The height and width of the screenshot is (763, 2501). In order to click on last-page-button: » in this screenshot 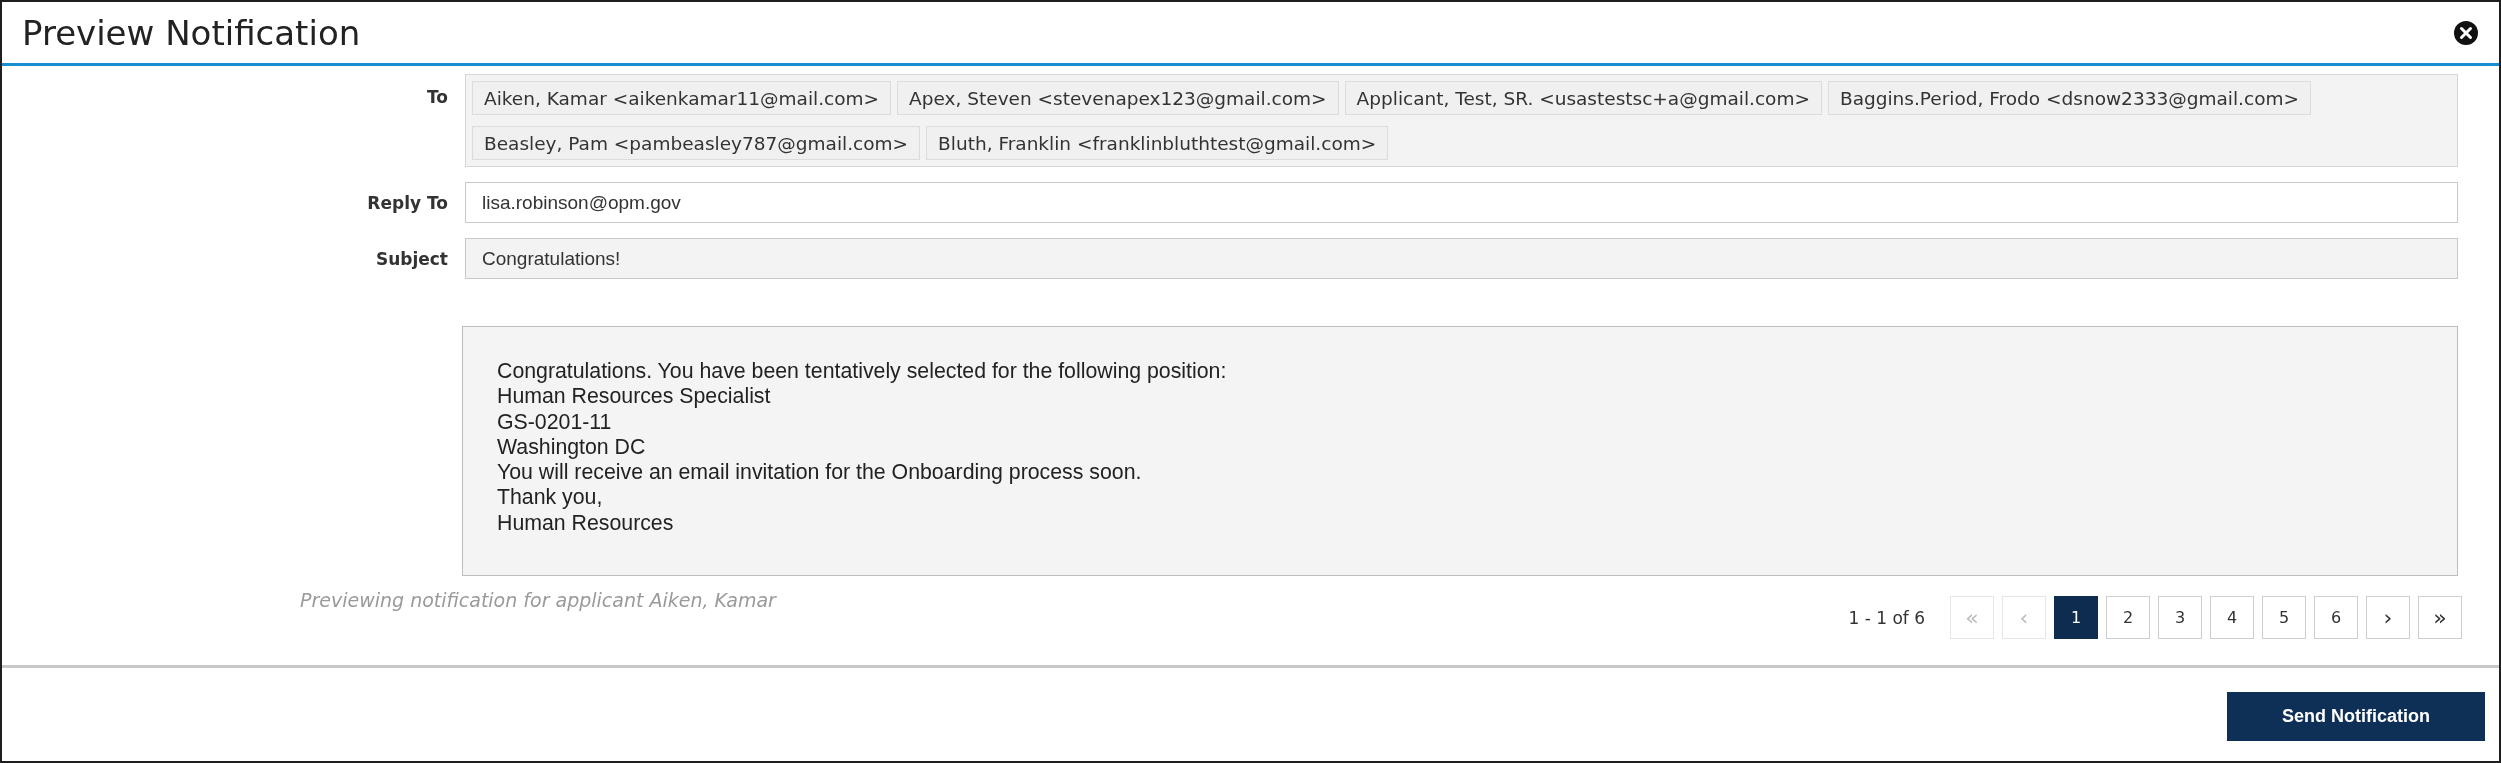, I will do `click(2440, 617)`.